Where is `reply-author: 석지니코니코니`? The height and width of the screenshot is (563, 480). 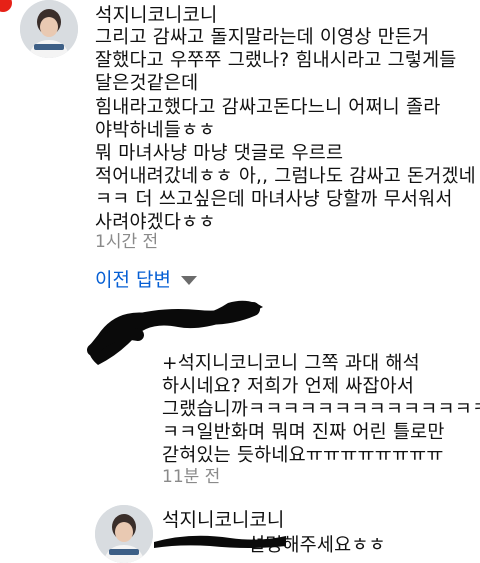 reply-author: 석지니코니코니 is located at coordinates (223, 518).